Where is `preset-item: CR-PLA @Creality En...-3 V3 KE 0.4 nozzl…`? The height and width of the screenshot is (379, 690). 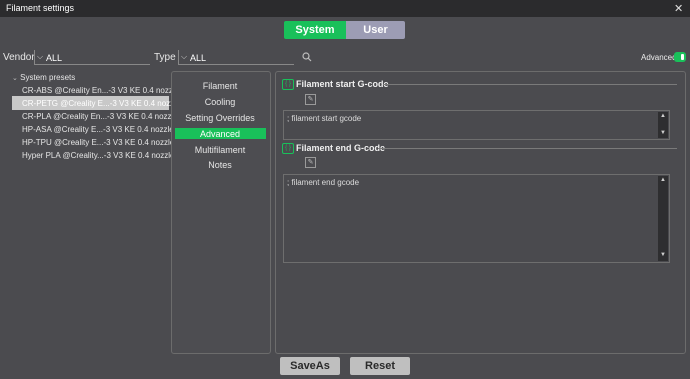 preset-item: CR-PLA @Creality En...-3 V3 KE 0.4 nozzl… is located at coordinates (100, 116).